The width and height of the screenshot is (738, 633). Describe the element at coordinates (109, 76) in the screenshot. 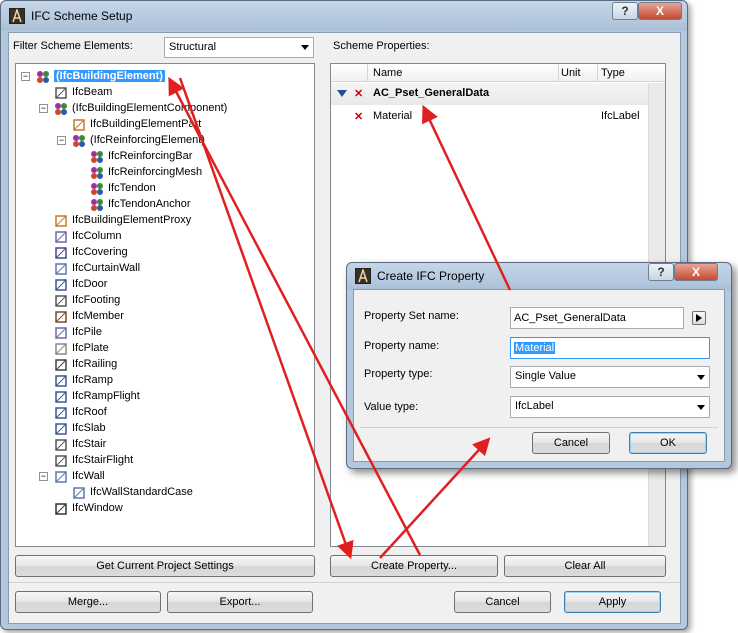

I see `tree-item-label: (IfcBuildingElement)` at that location.